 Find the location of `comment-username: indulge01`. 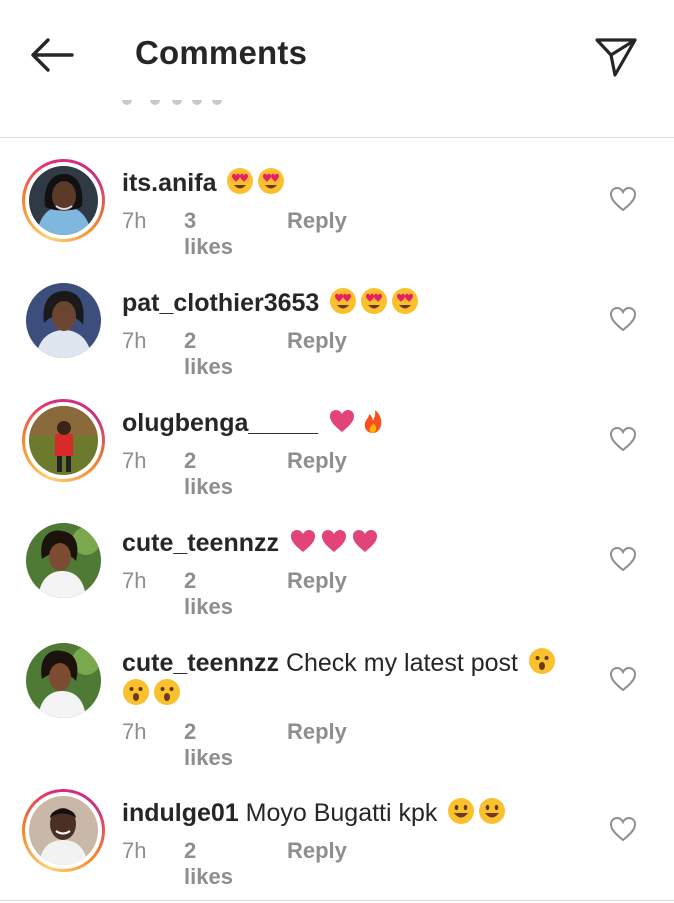

comment-username: indulge01 is located at coordinates (180, 813).